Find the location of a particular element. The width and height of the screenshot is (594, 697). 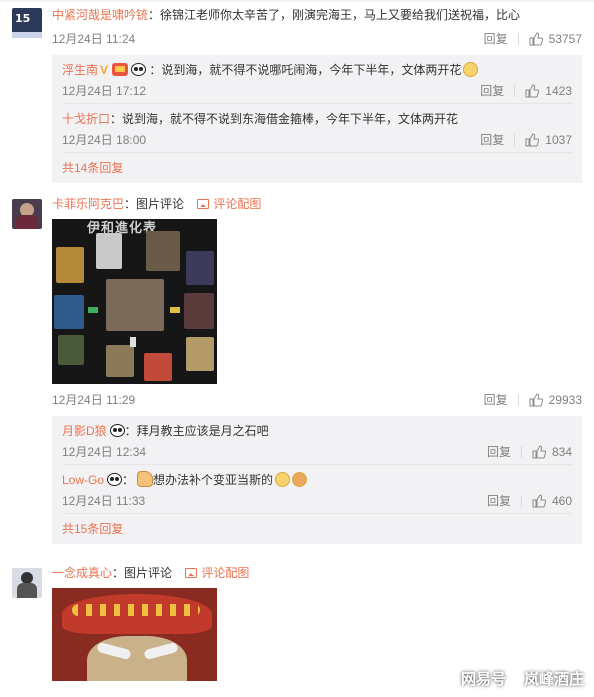

crown-icon is located at coordinates (120, 69).